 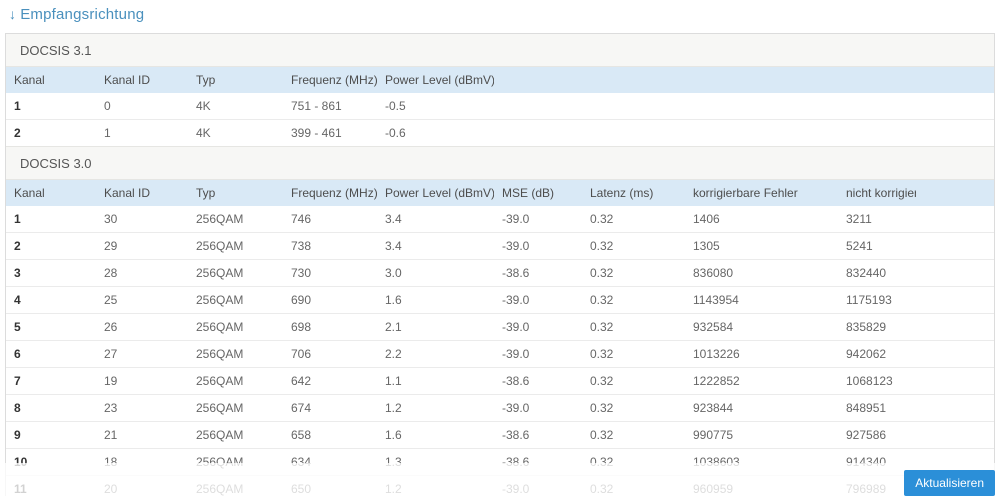 I want to click on cell: 658, so click(x=330, y=435).